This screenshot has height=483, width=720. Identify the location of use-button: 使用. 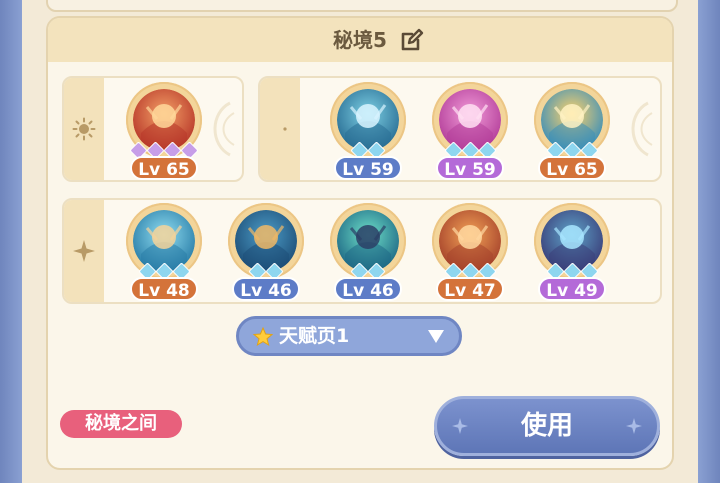
(547, 426).